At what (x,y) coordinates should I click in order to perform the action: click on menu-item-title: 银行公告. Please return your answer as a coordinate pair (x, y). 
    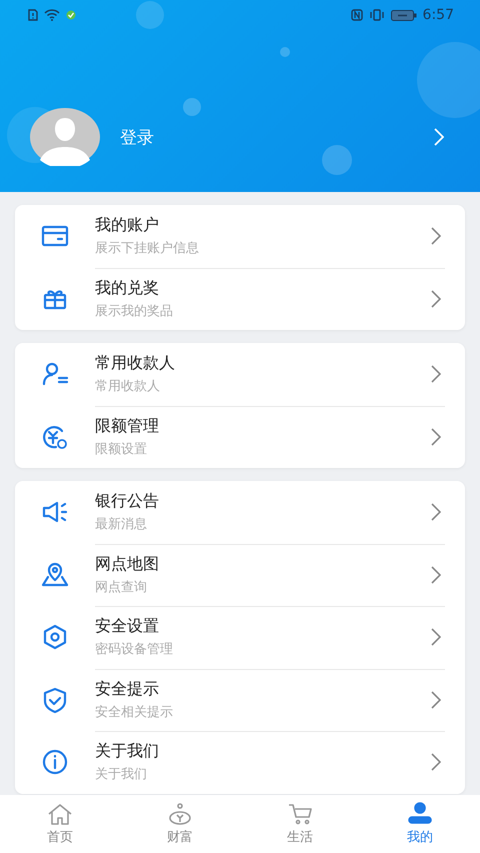
    Looking at the image, I should click on (127, 501).